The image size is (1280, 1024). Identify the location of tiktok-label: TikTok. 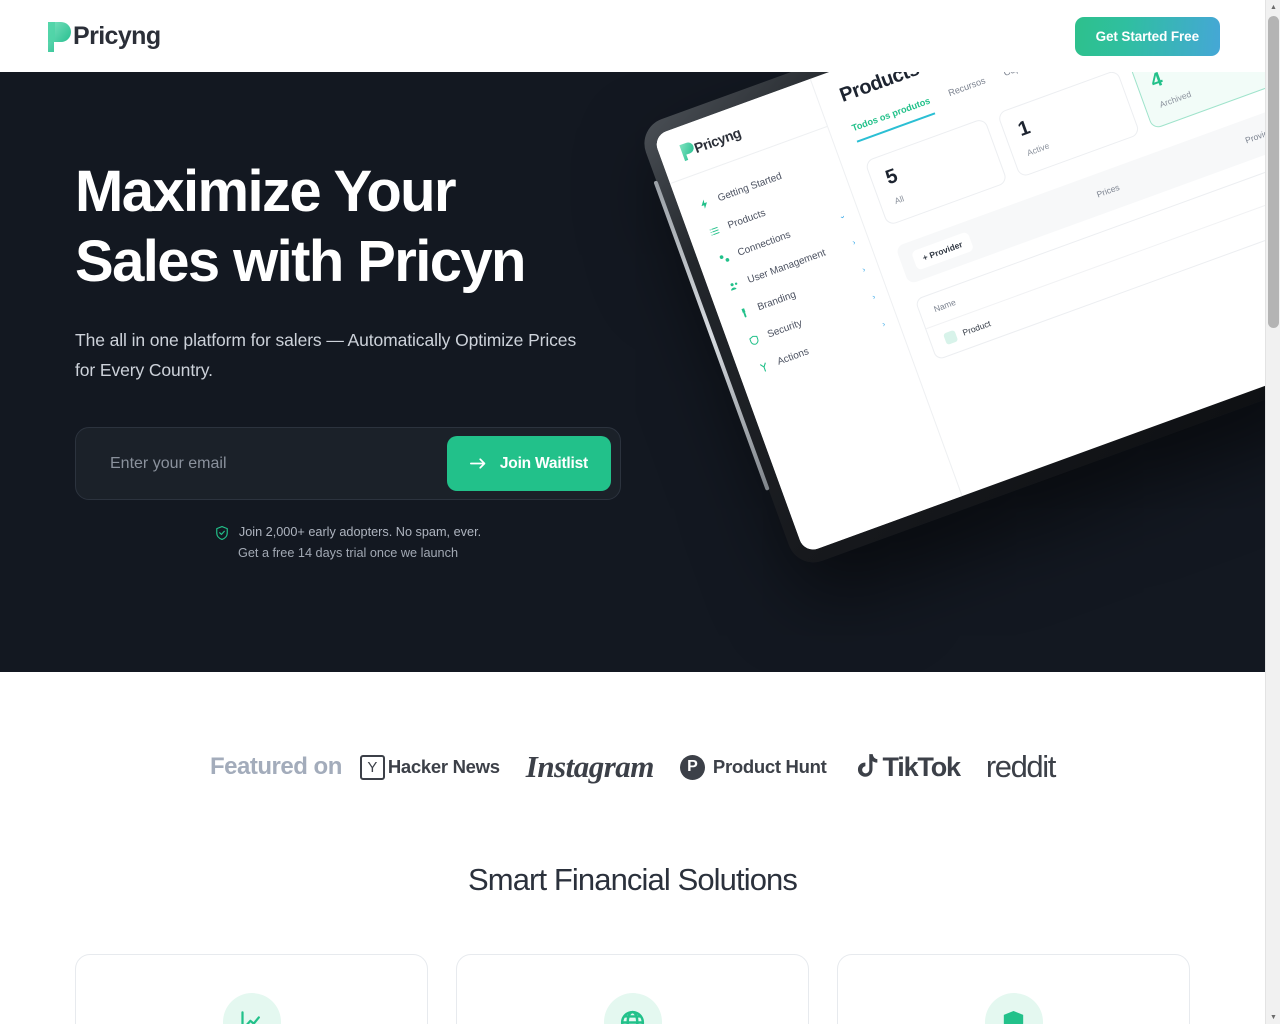
(921, 766).